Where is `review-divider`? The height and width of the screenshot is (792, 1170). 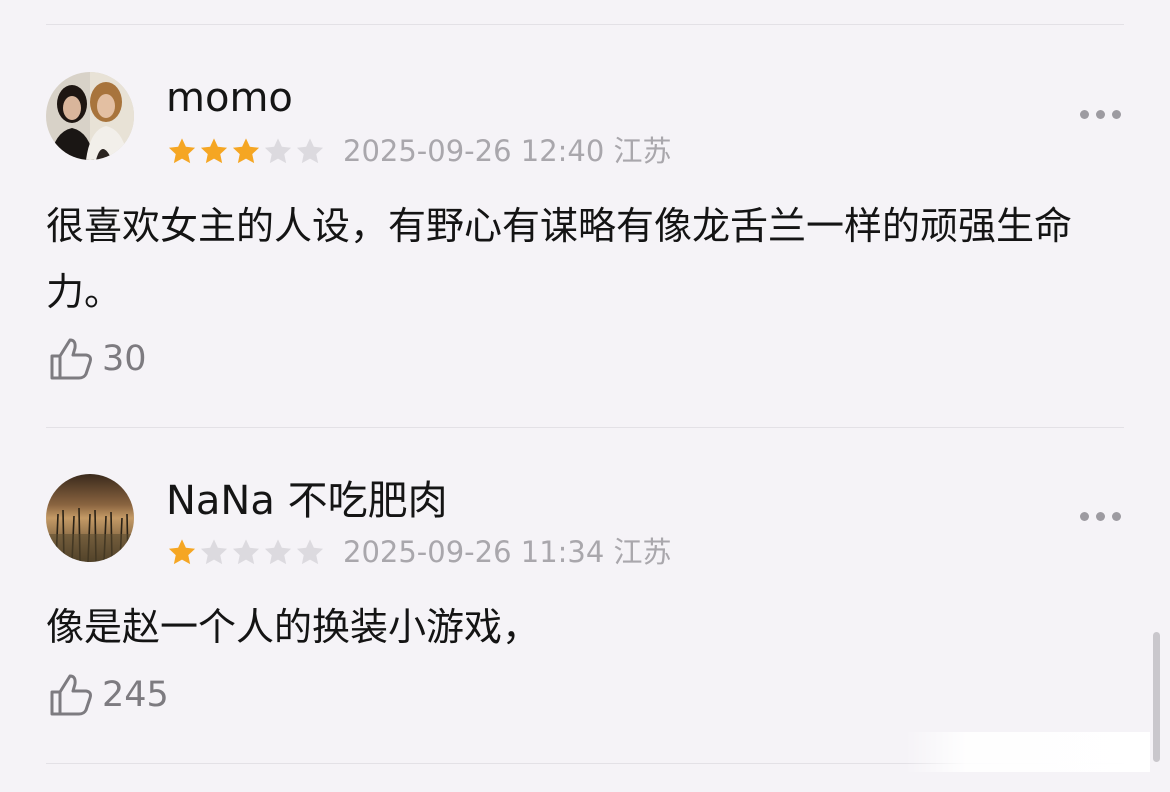 review-divider is located at coordinates (585, 427).